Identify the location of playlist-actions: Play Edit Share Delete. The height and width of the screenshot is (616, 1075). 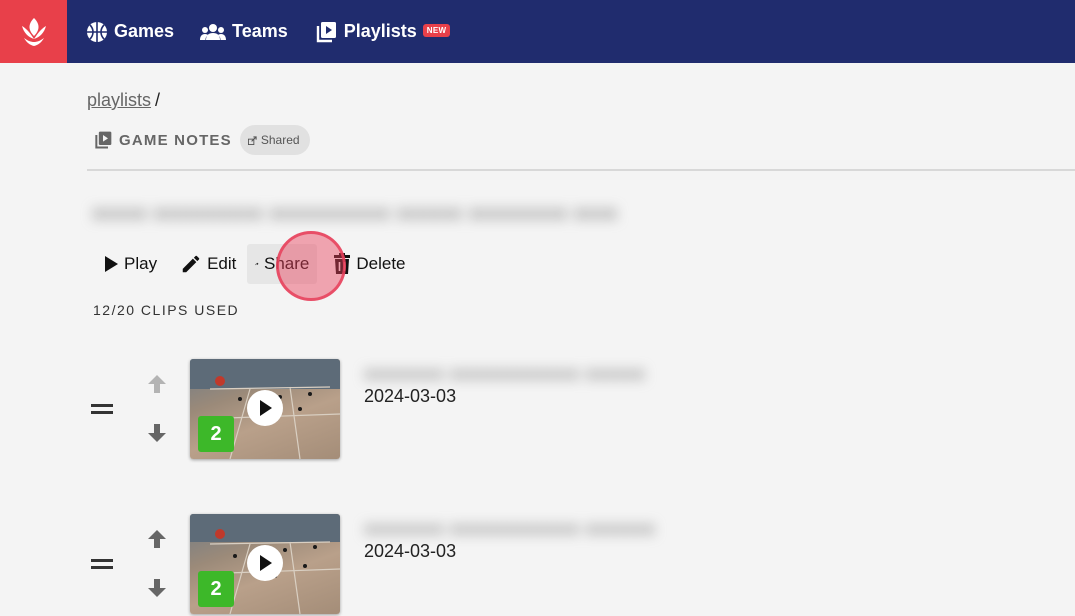
(254, 264).